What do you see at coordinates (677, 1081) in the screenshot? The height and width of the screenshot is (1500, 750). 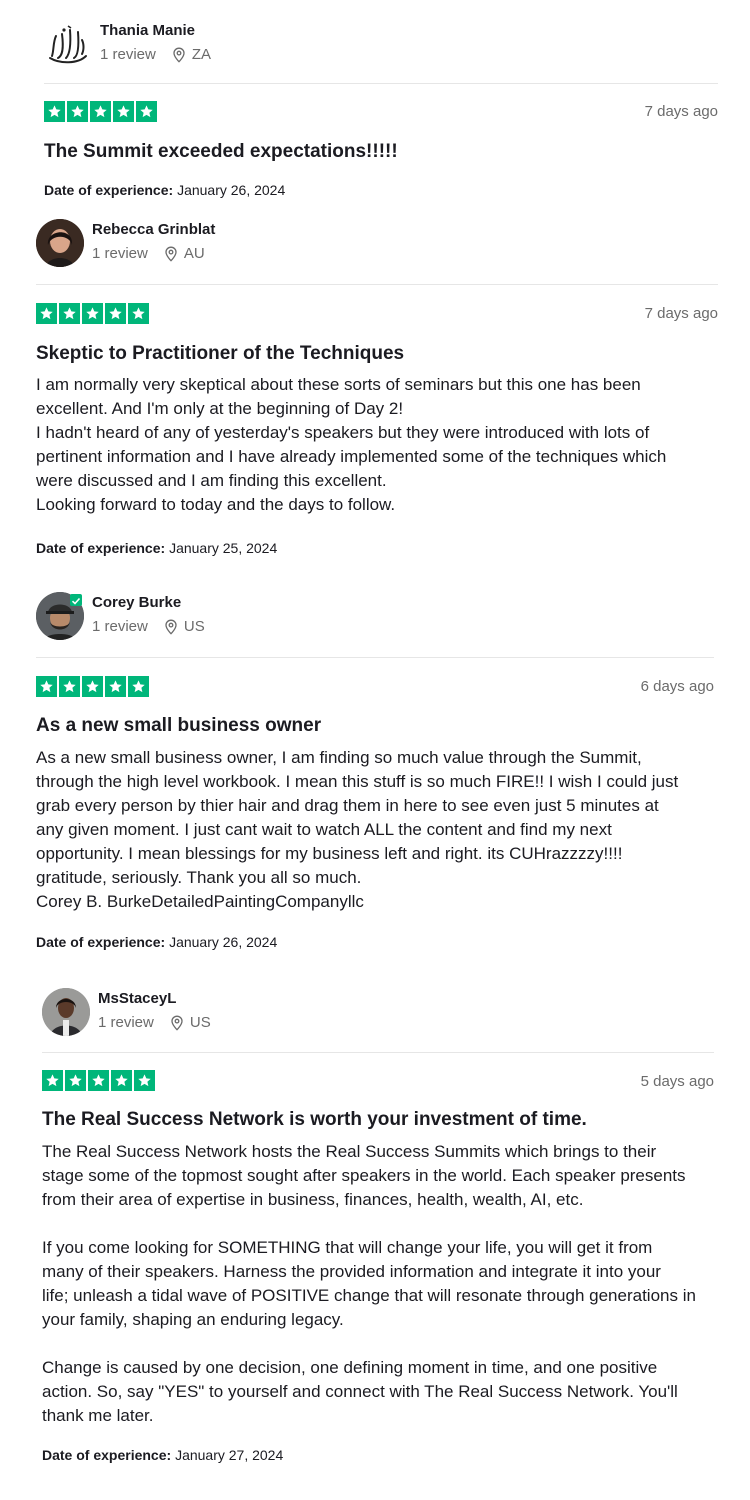 I see `review-date: 5 days ago` at bounding box center [677, 1081].